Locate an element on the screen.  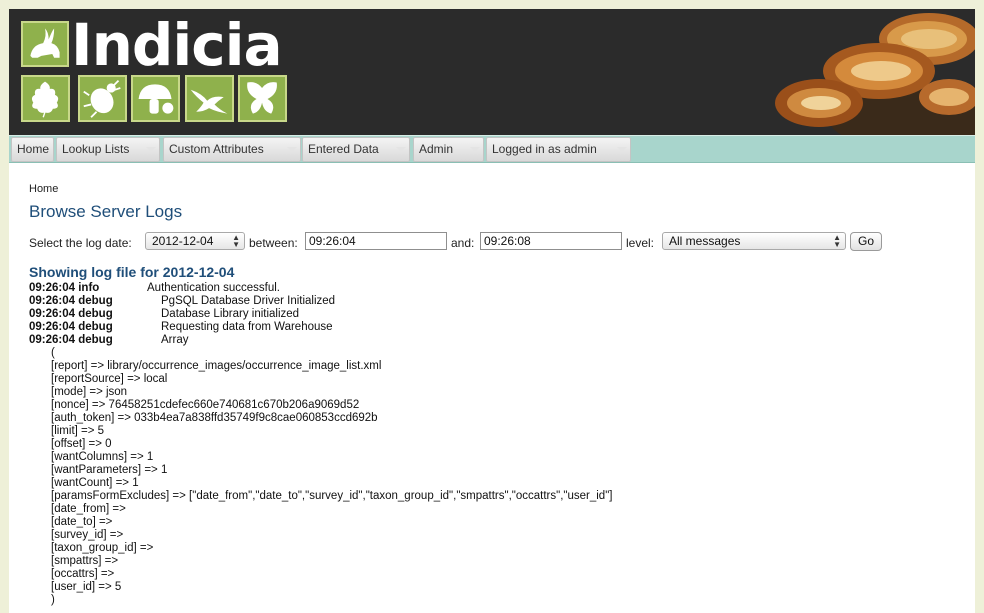
dump-line: [offset] => 0 is located at coordinates (81, 444).